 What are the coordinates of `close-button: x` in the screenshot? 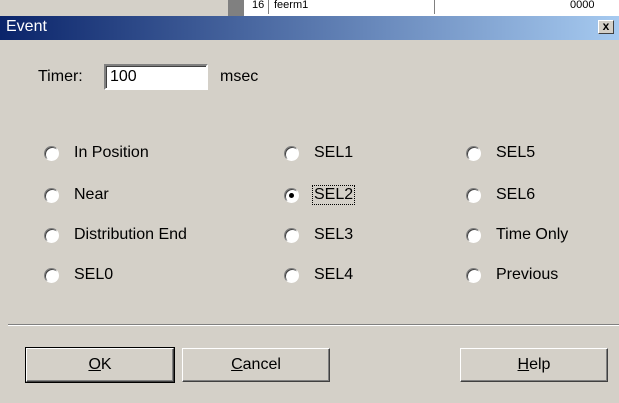 It's located at (606, 27).